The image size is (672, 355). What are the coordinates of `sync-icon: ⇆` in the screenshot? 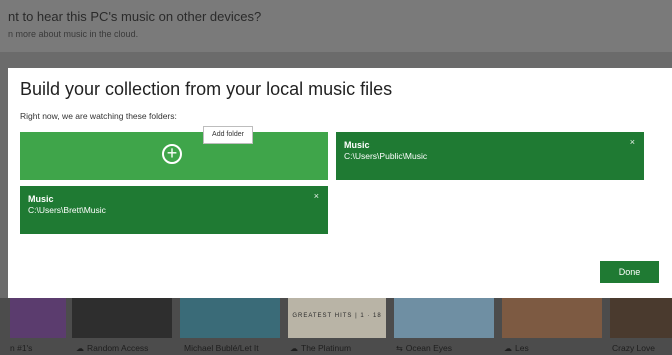 It's located at (399, 348).